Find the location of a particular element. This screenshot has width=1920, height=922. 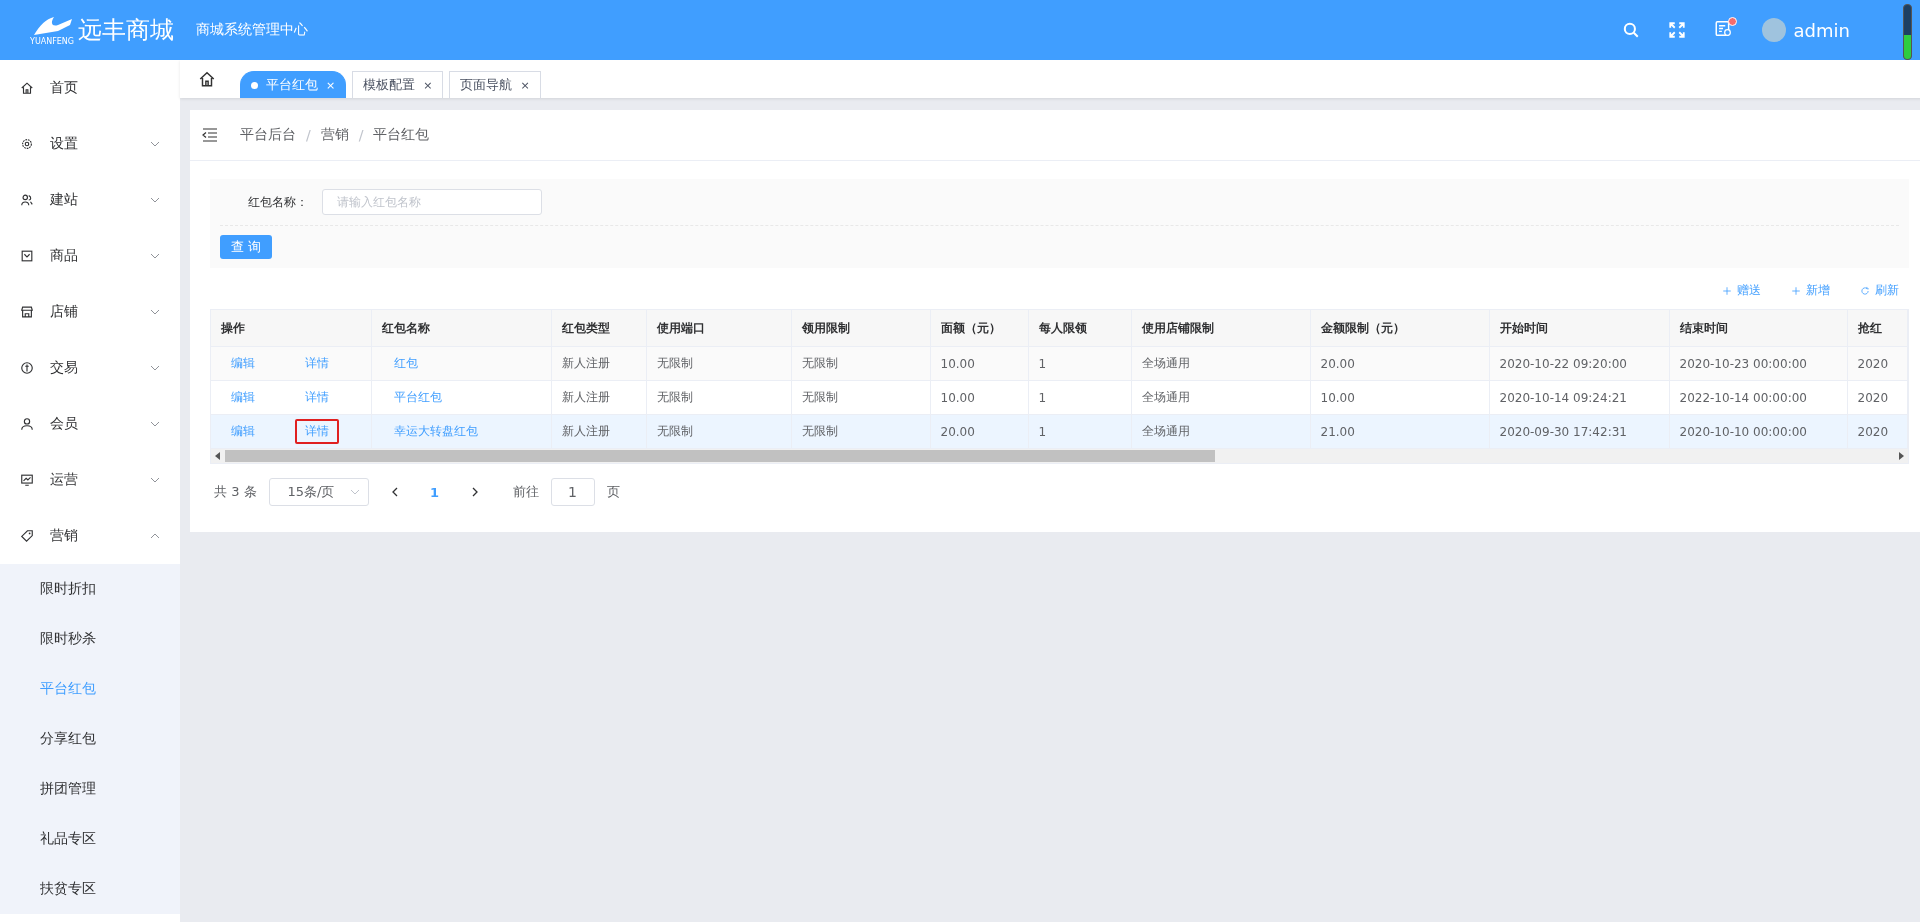

column-header: 抢红 is located at coordinates (1877, 328).